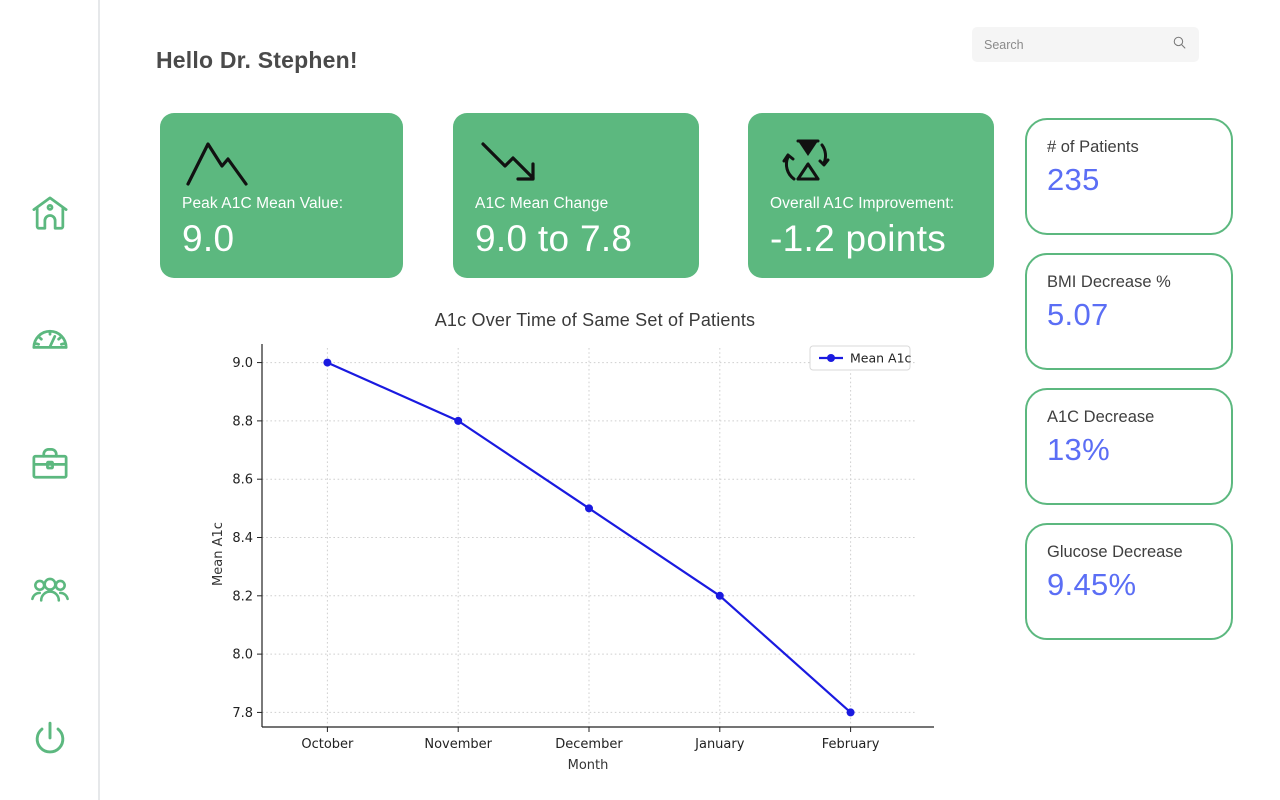 This screenshot has height=800, width=1280. I want to click on metric-card-a1c-decrease: A1C Decrease 13%, so click(1129, 446).